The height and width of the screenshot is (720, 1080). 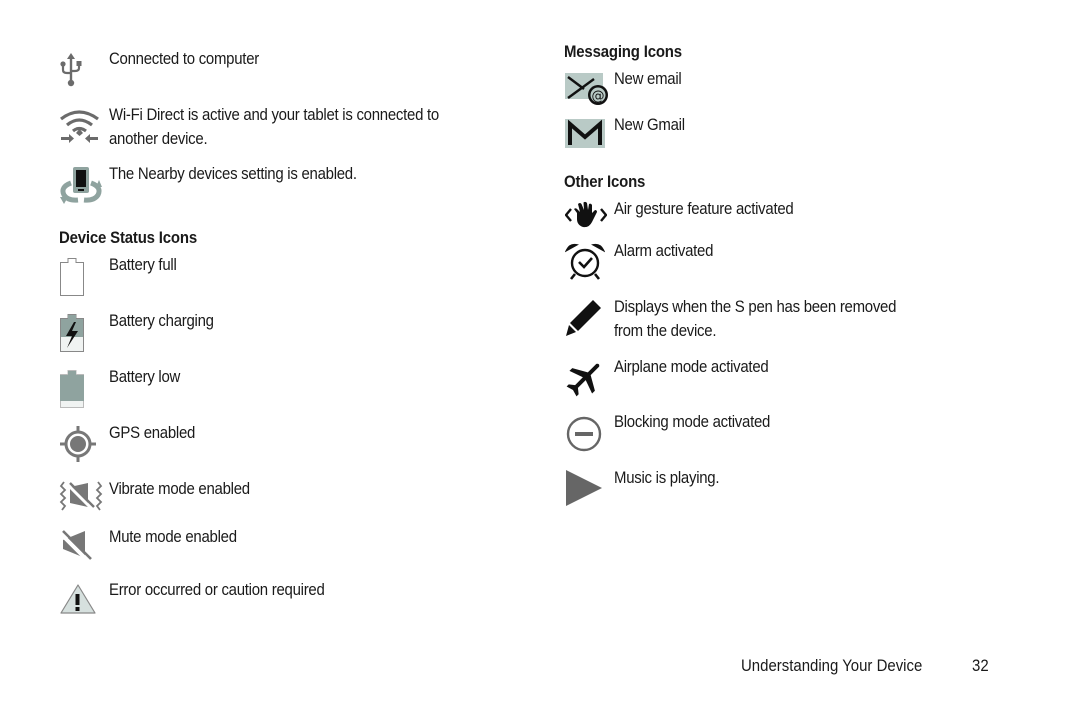 I want to click on air-gesture-text: Air gesture feature activated, so click(x=704, y=208).